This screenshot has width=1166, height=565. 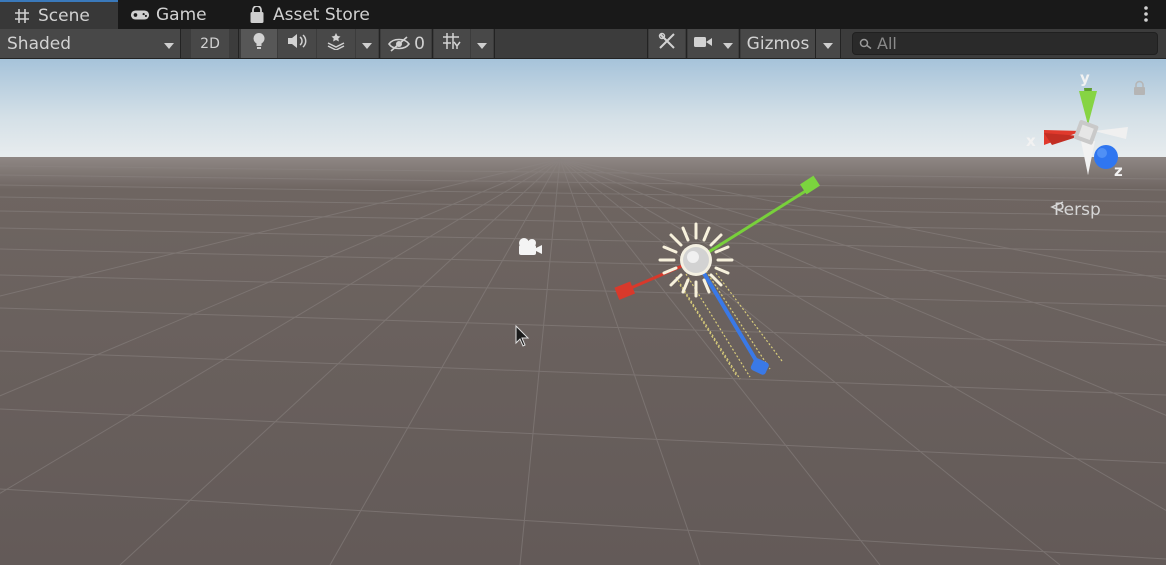 I want to click on light-bulb-icon, so click(x=259, y=43).